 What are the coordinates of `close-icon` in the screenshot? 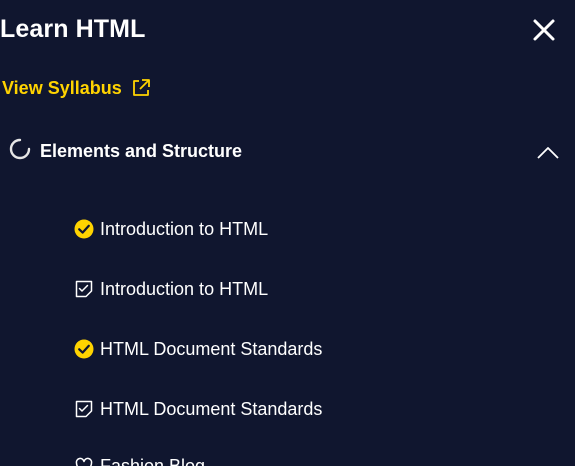 It's located at (544, 30).